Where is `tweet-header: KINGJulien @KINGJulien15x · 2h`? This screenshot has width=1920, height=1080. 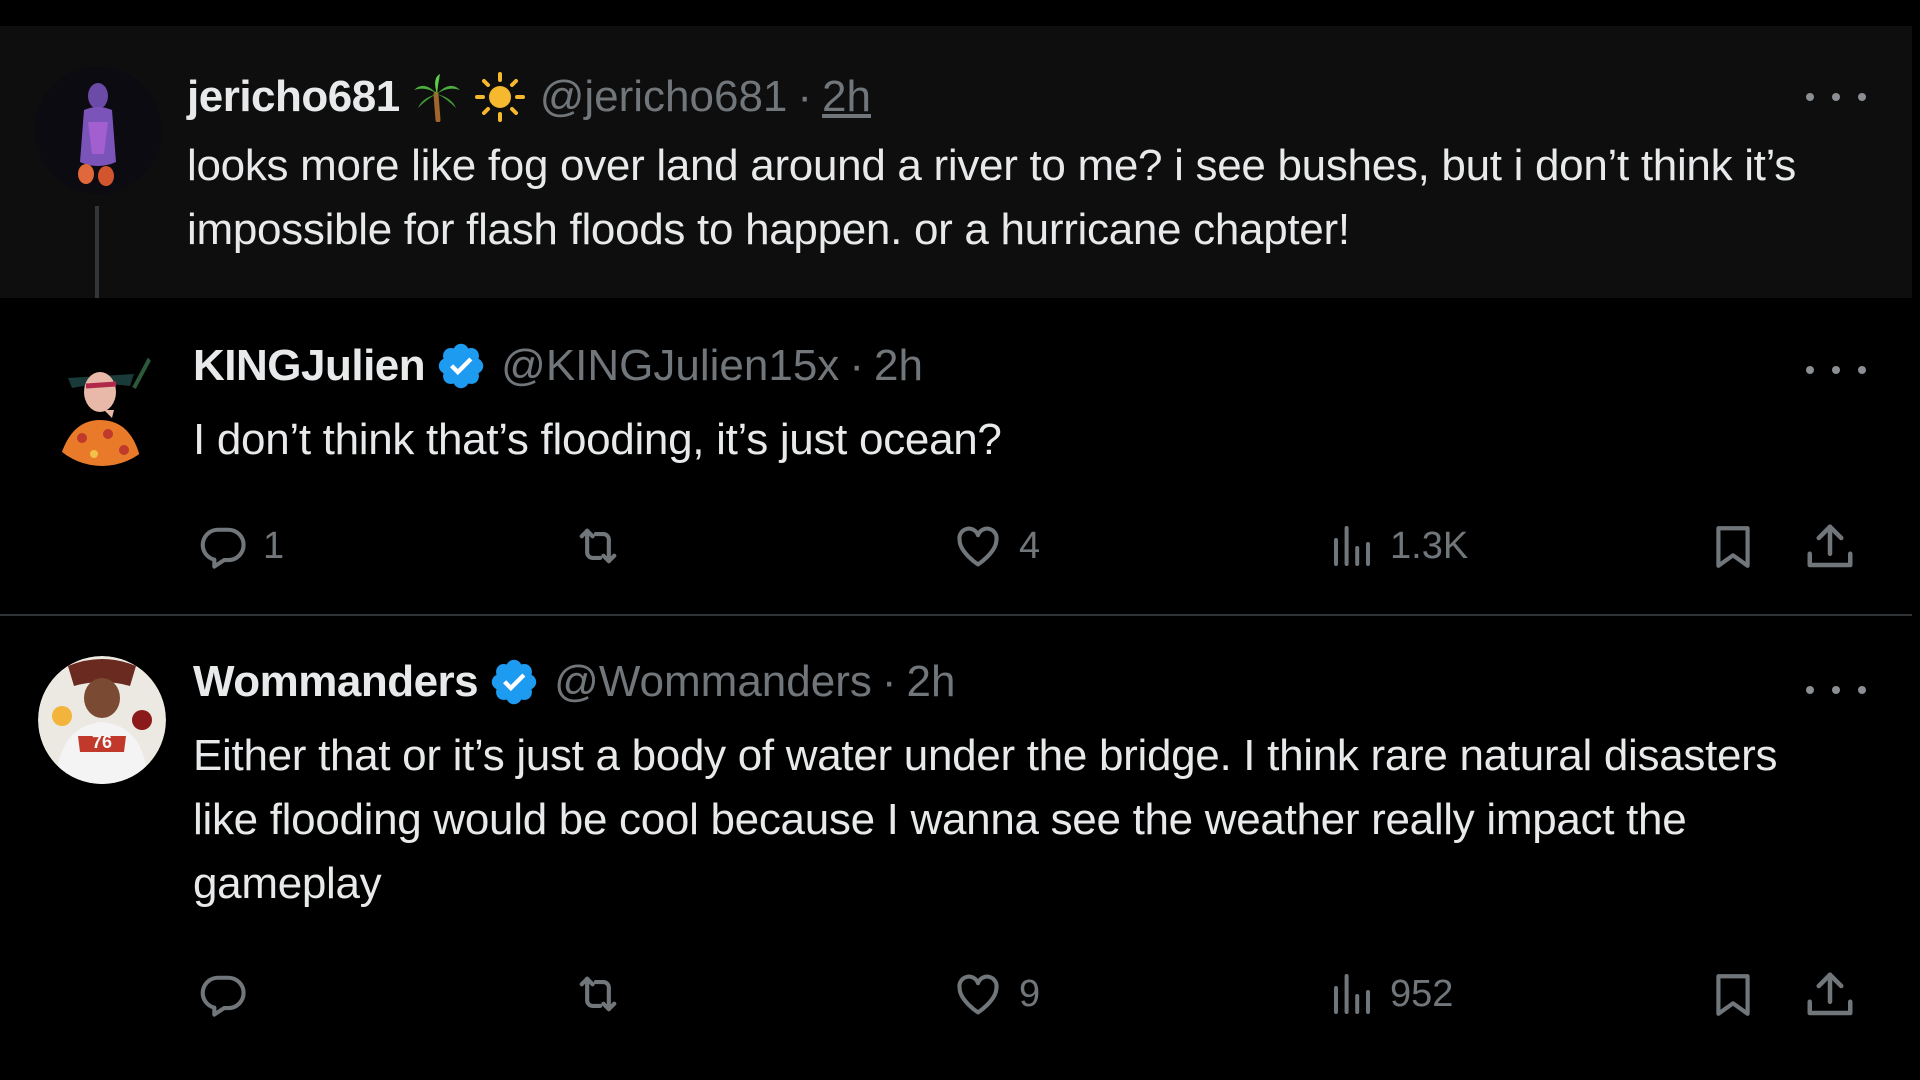
tweet-header: KINGJulien @KINGJulien15x · 2h is located at coordinates (558, 366).